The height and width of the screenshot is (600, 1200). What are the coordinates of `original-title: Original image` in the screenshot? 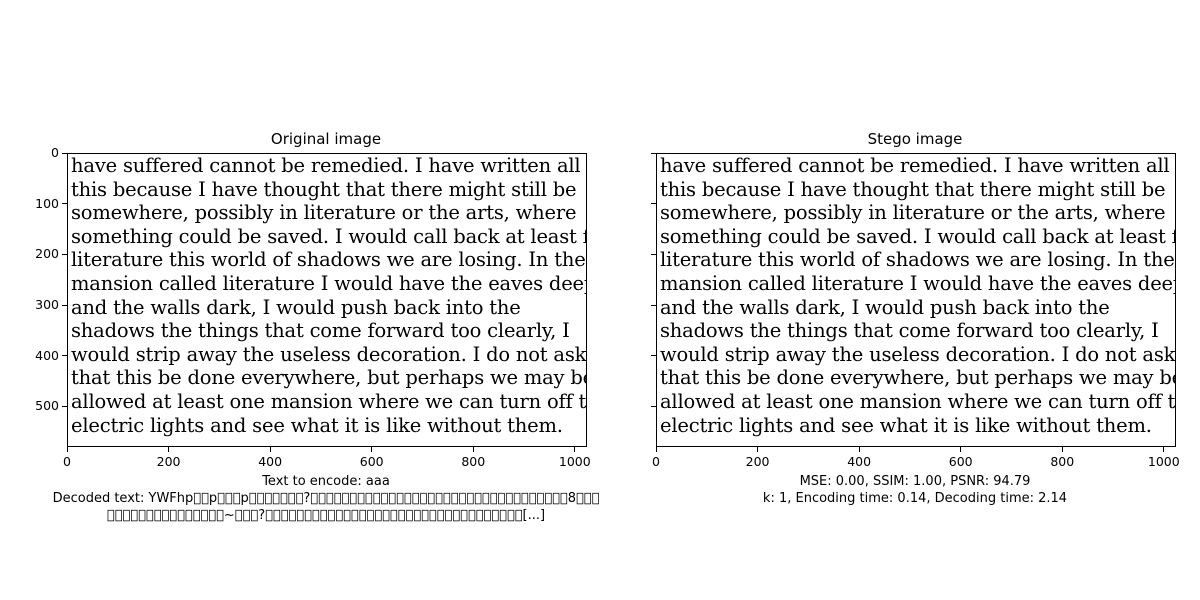 It's located at (326, 139).